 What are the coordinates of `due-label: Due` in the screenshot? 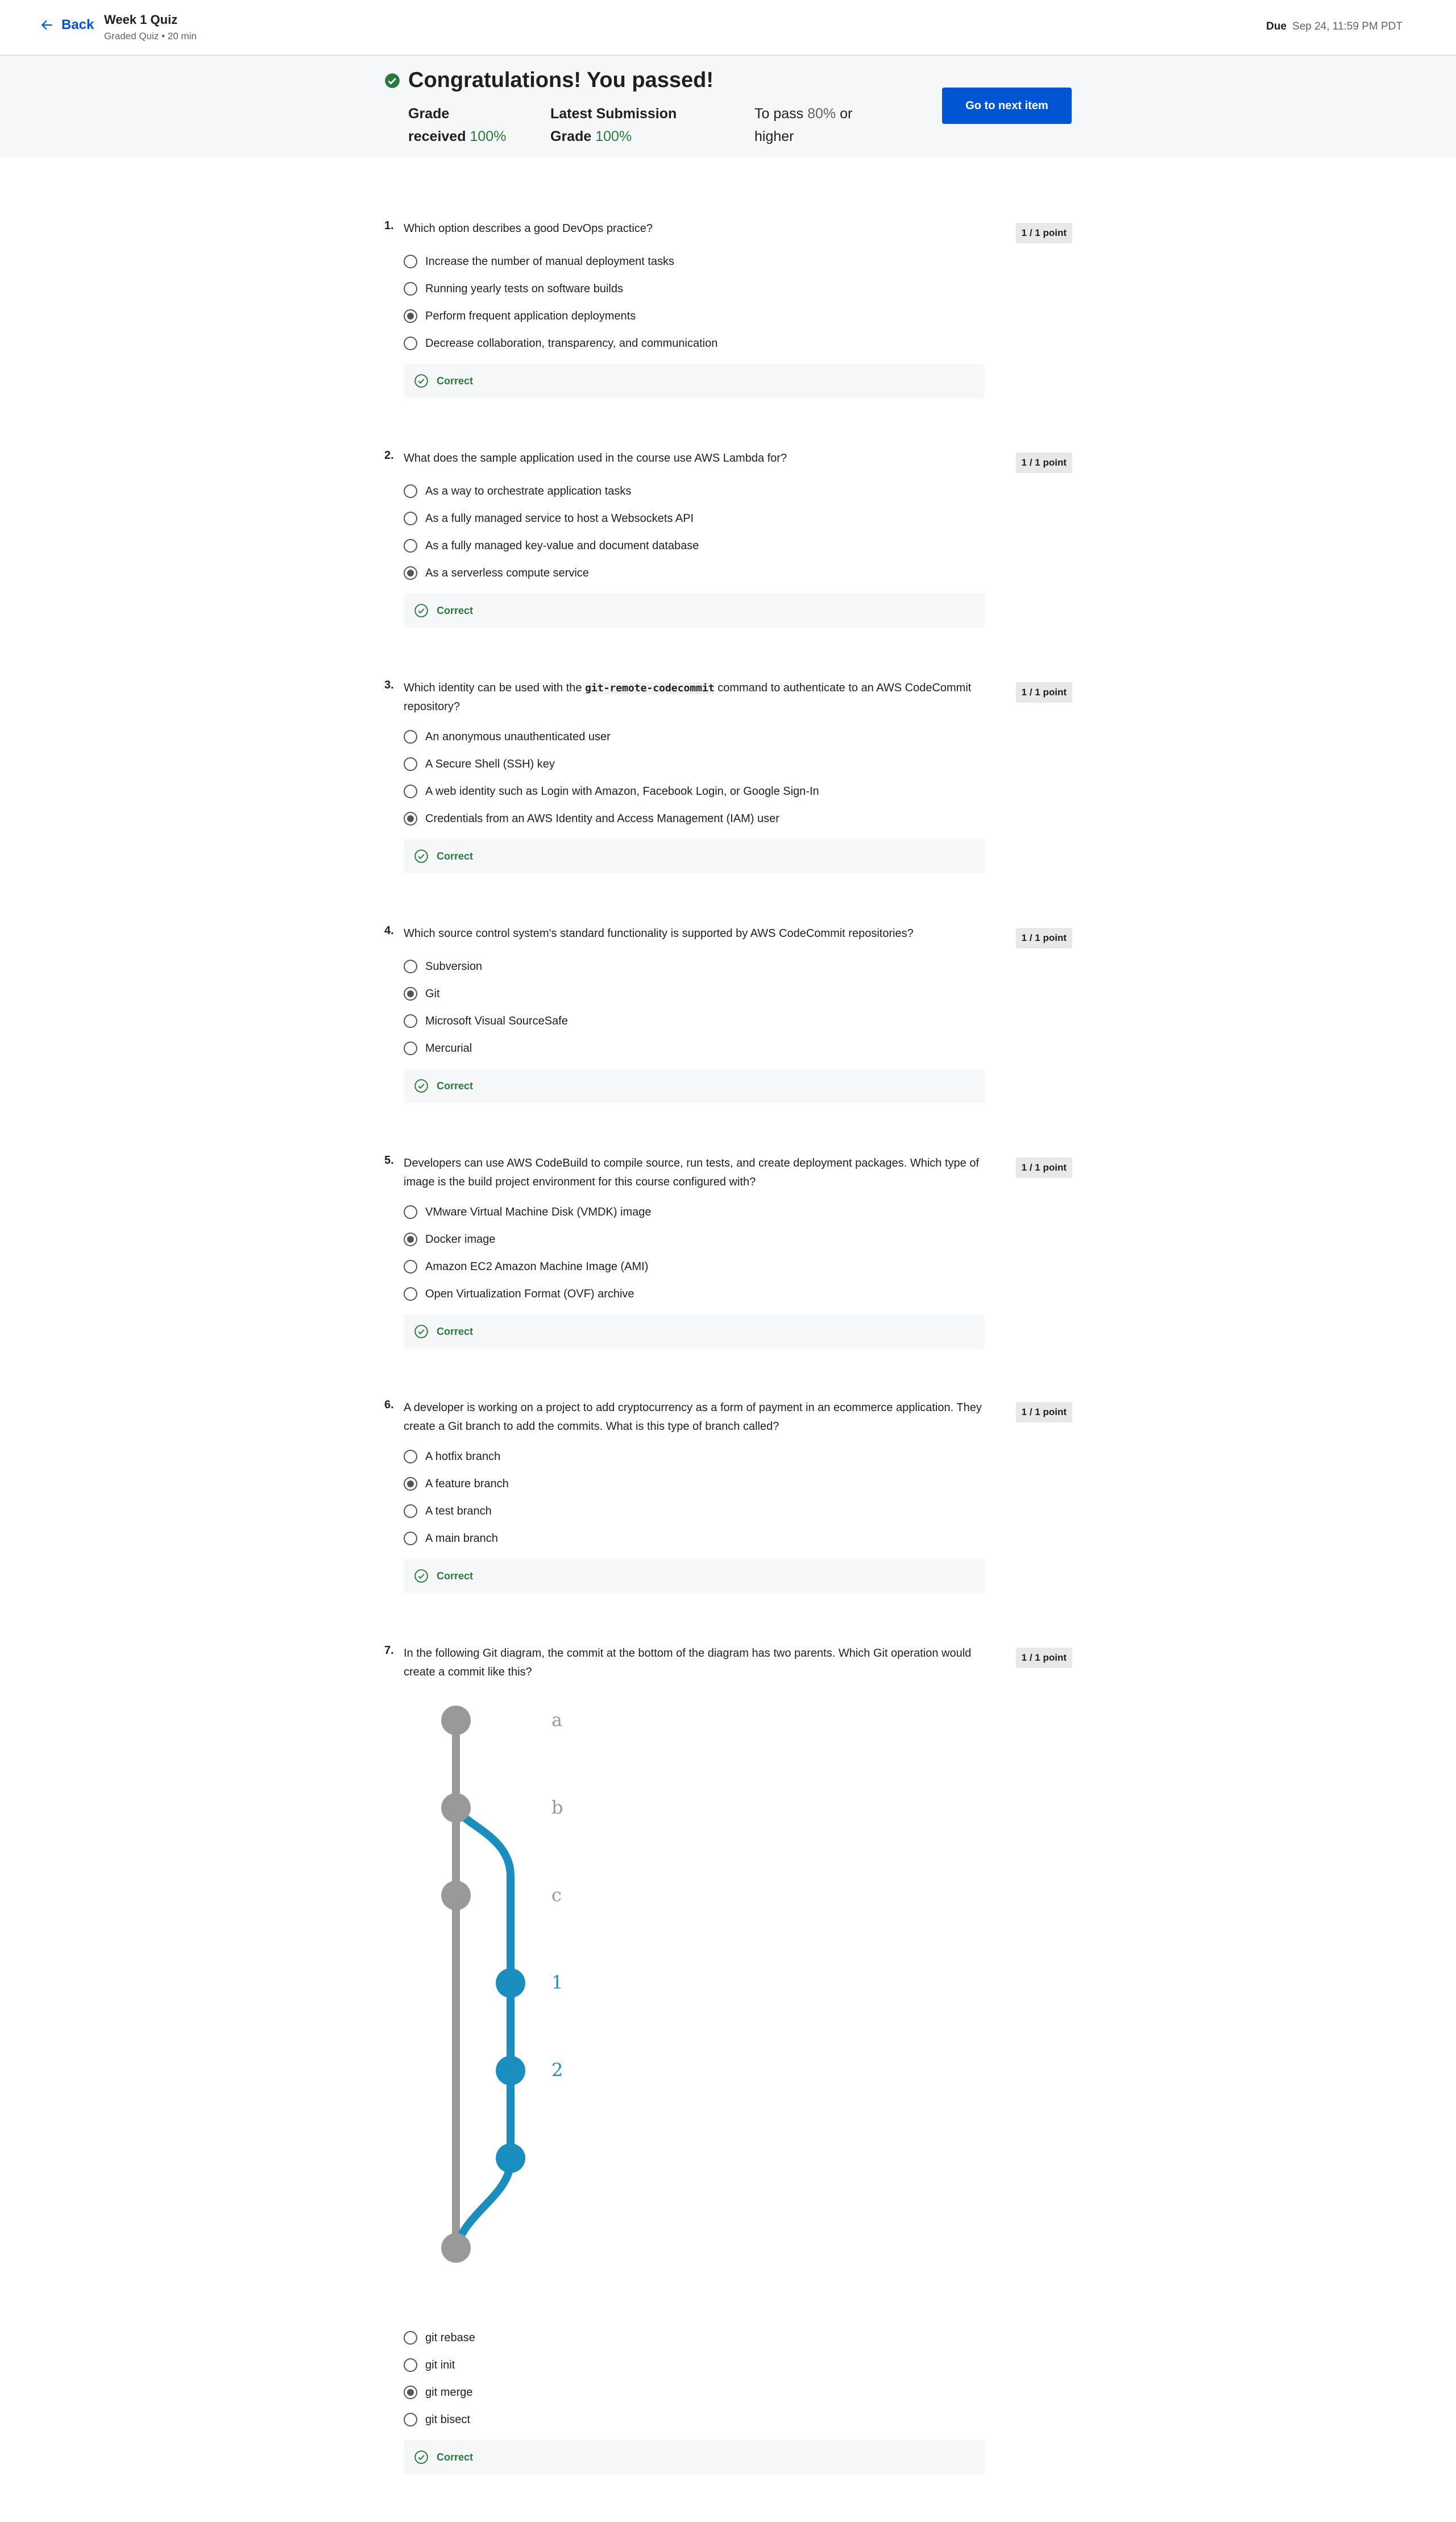 It's located at (1277, 26).